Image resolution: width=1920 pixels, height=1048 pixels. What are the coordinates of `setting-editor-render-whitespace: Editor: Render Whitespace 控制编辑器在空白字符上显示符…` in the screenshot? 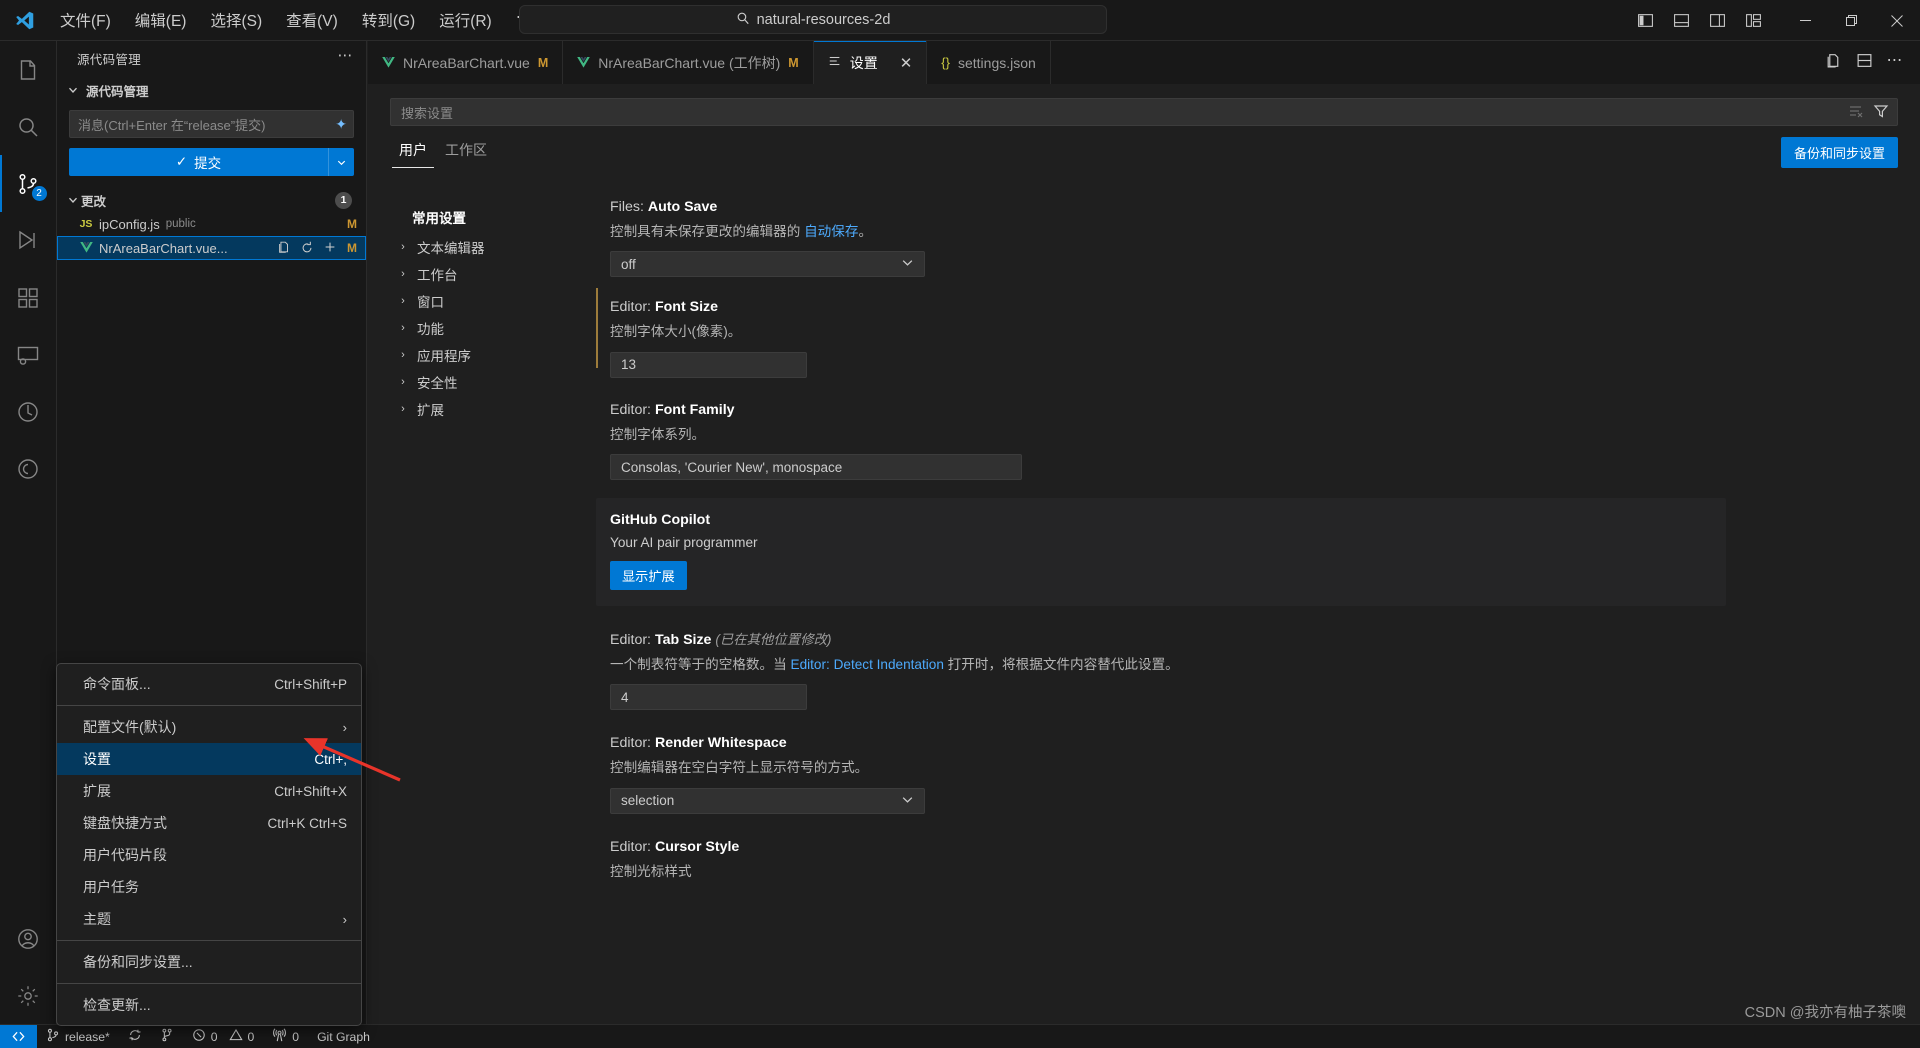 It's located at (1254, 762).